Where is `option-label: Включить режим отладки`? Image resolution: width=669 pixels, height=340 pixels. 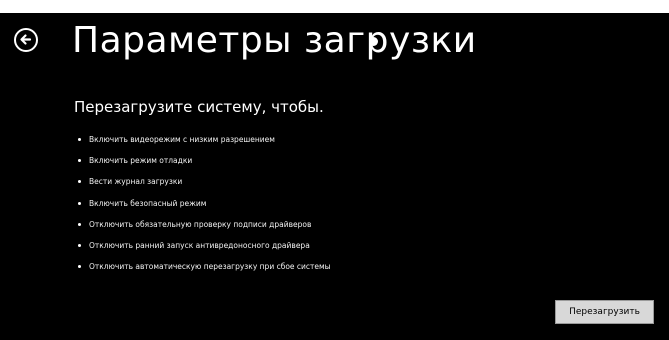
option-label: Включить режим отладки is located at coordinates (141, 161).